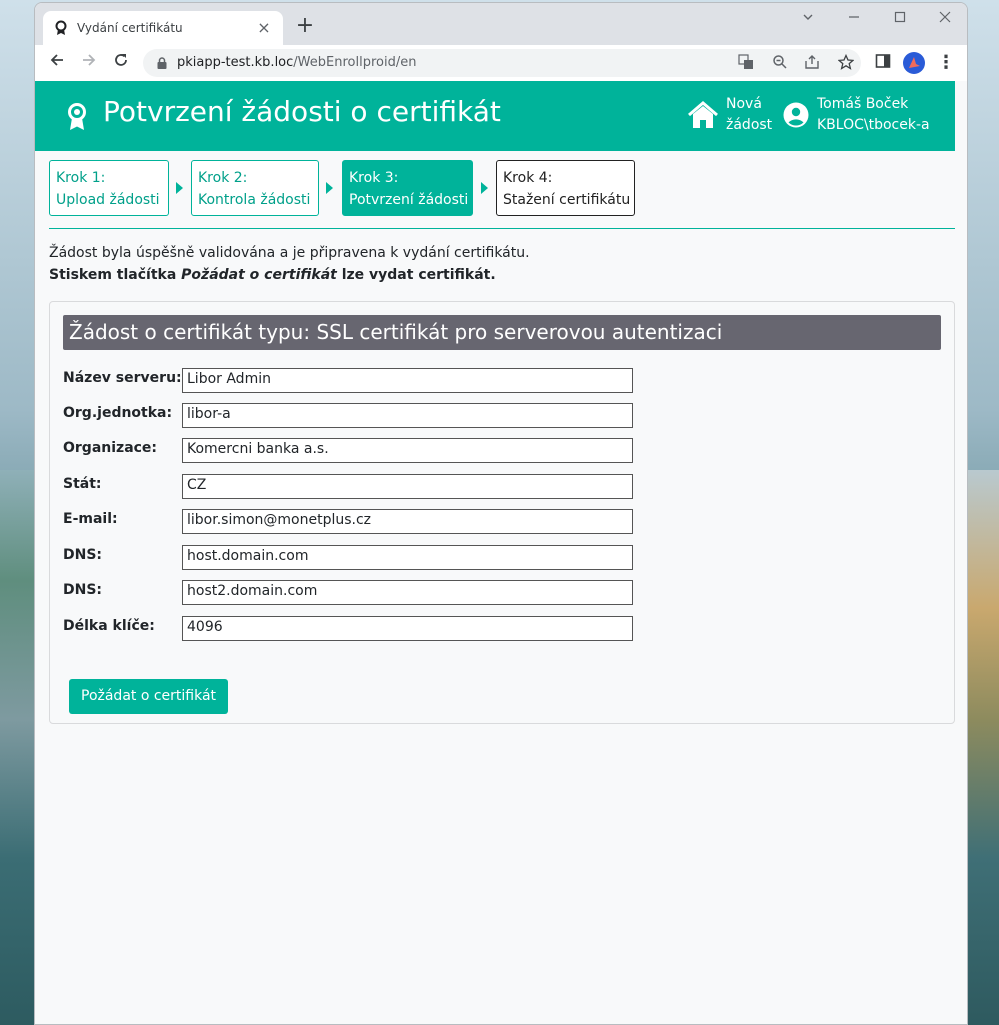  I want to click on page-title: Potvrzení žádosti o certifikát, so click(302, 111).